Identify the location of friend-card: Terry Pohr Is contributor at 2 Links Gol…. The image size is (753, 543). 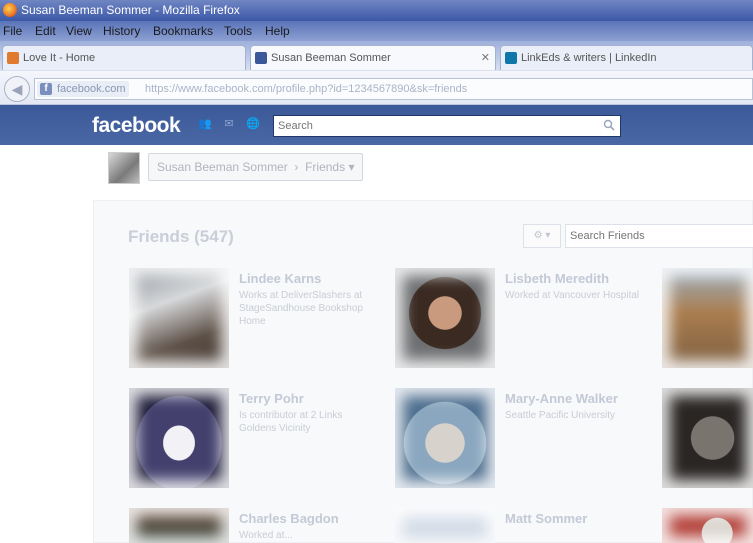
(259, 438).